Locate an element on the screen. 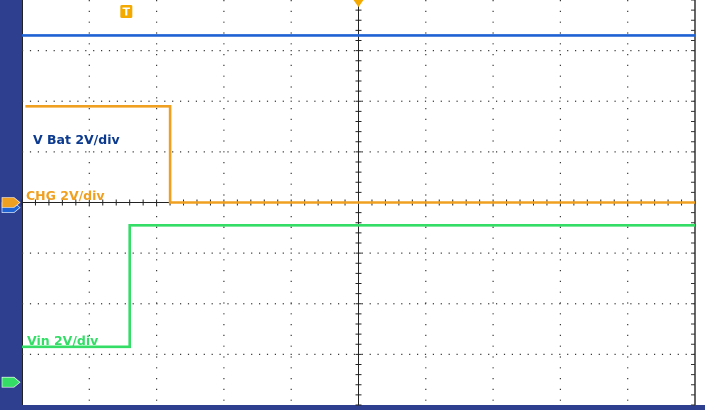  channel-label-vbat: V Bat 2V/div is located at coordinates (76, 139).